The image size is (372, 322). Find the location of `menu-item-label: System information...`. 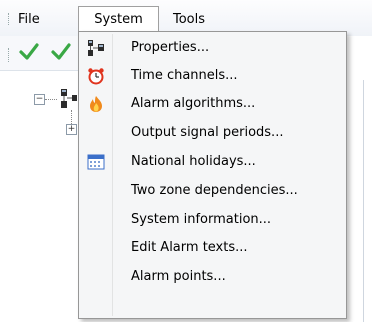

menu-item-label: System information... is located at coordinates (201, 219).